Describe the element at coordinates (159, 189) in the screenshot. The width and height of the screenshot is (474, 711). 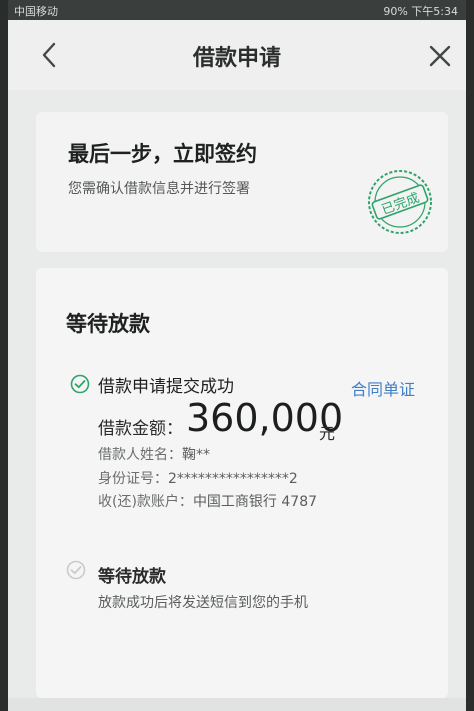
I see `final-step-subtitle: 您需确认借款信息并进行签署` at that location.